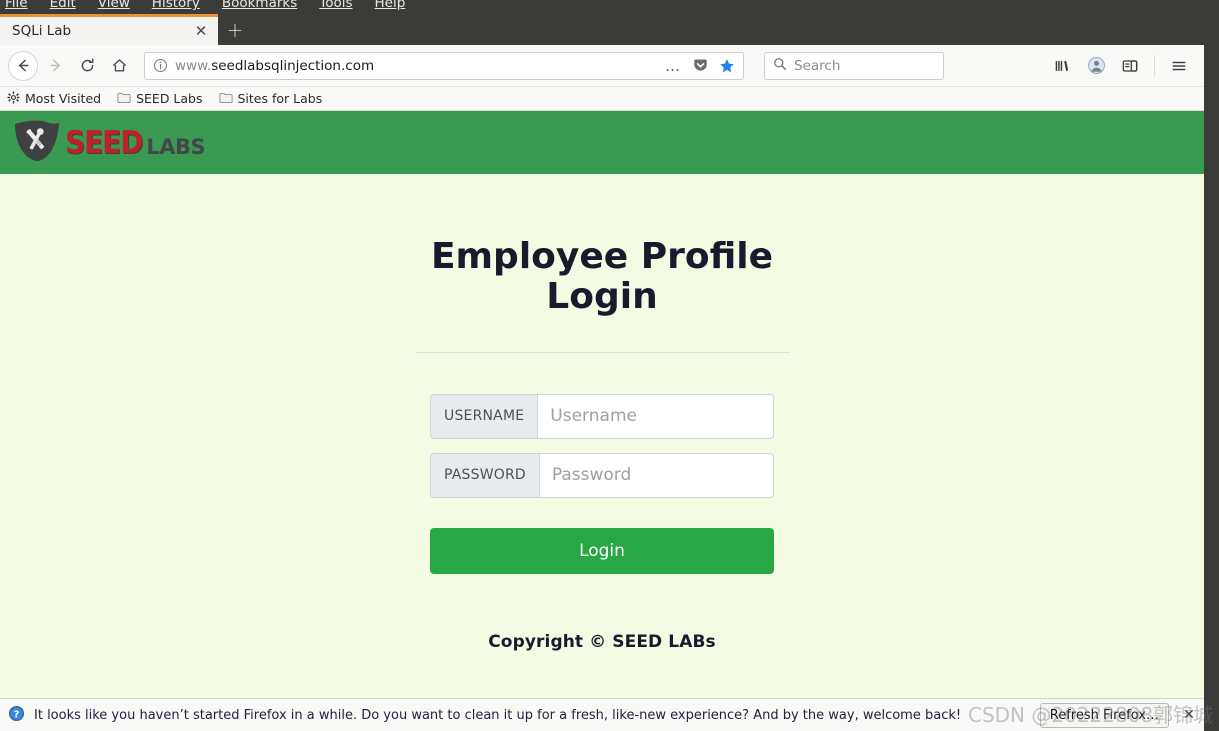 This screenshot has height=731, width=1219. What do you see at coordinates (109, 29) in the screenshot?
I see `tab-sqli-lab: SQLi Lab ✕` at bounding box center [109, 29].